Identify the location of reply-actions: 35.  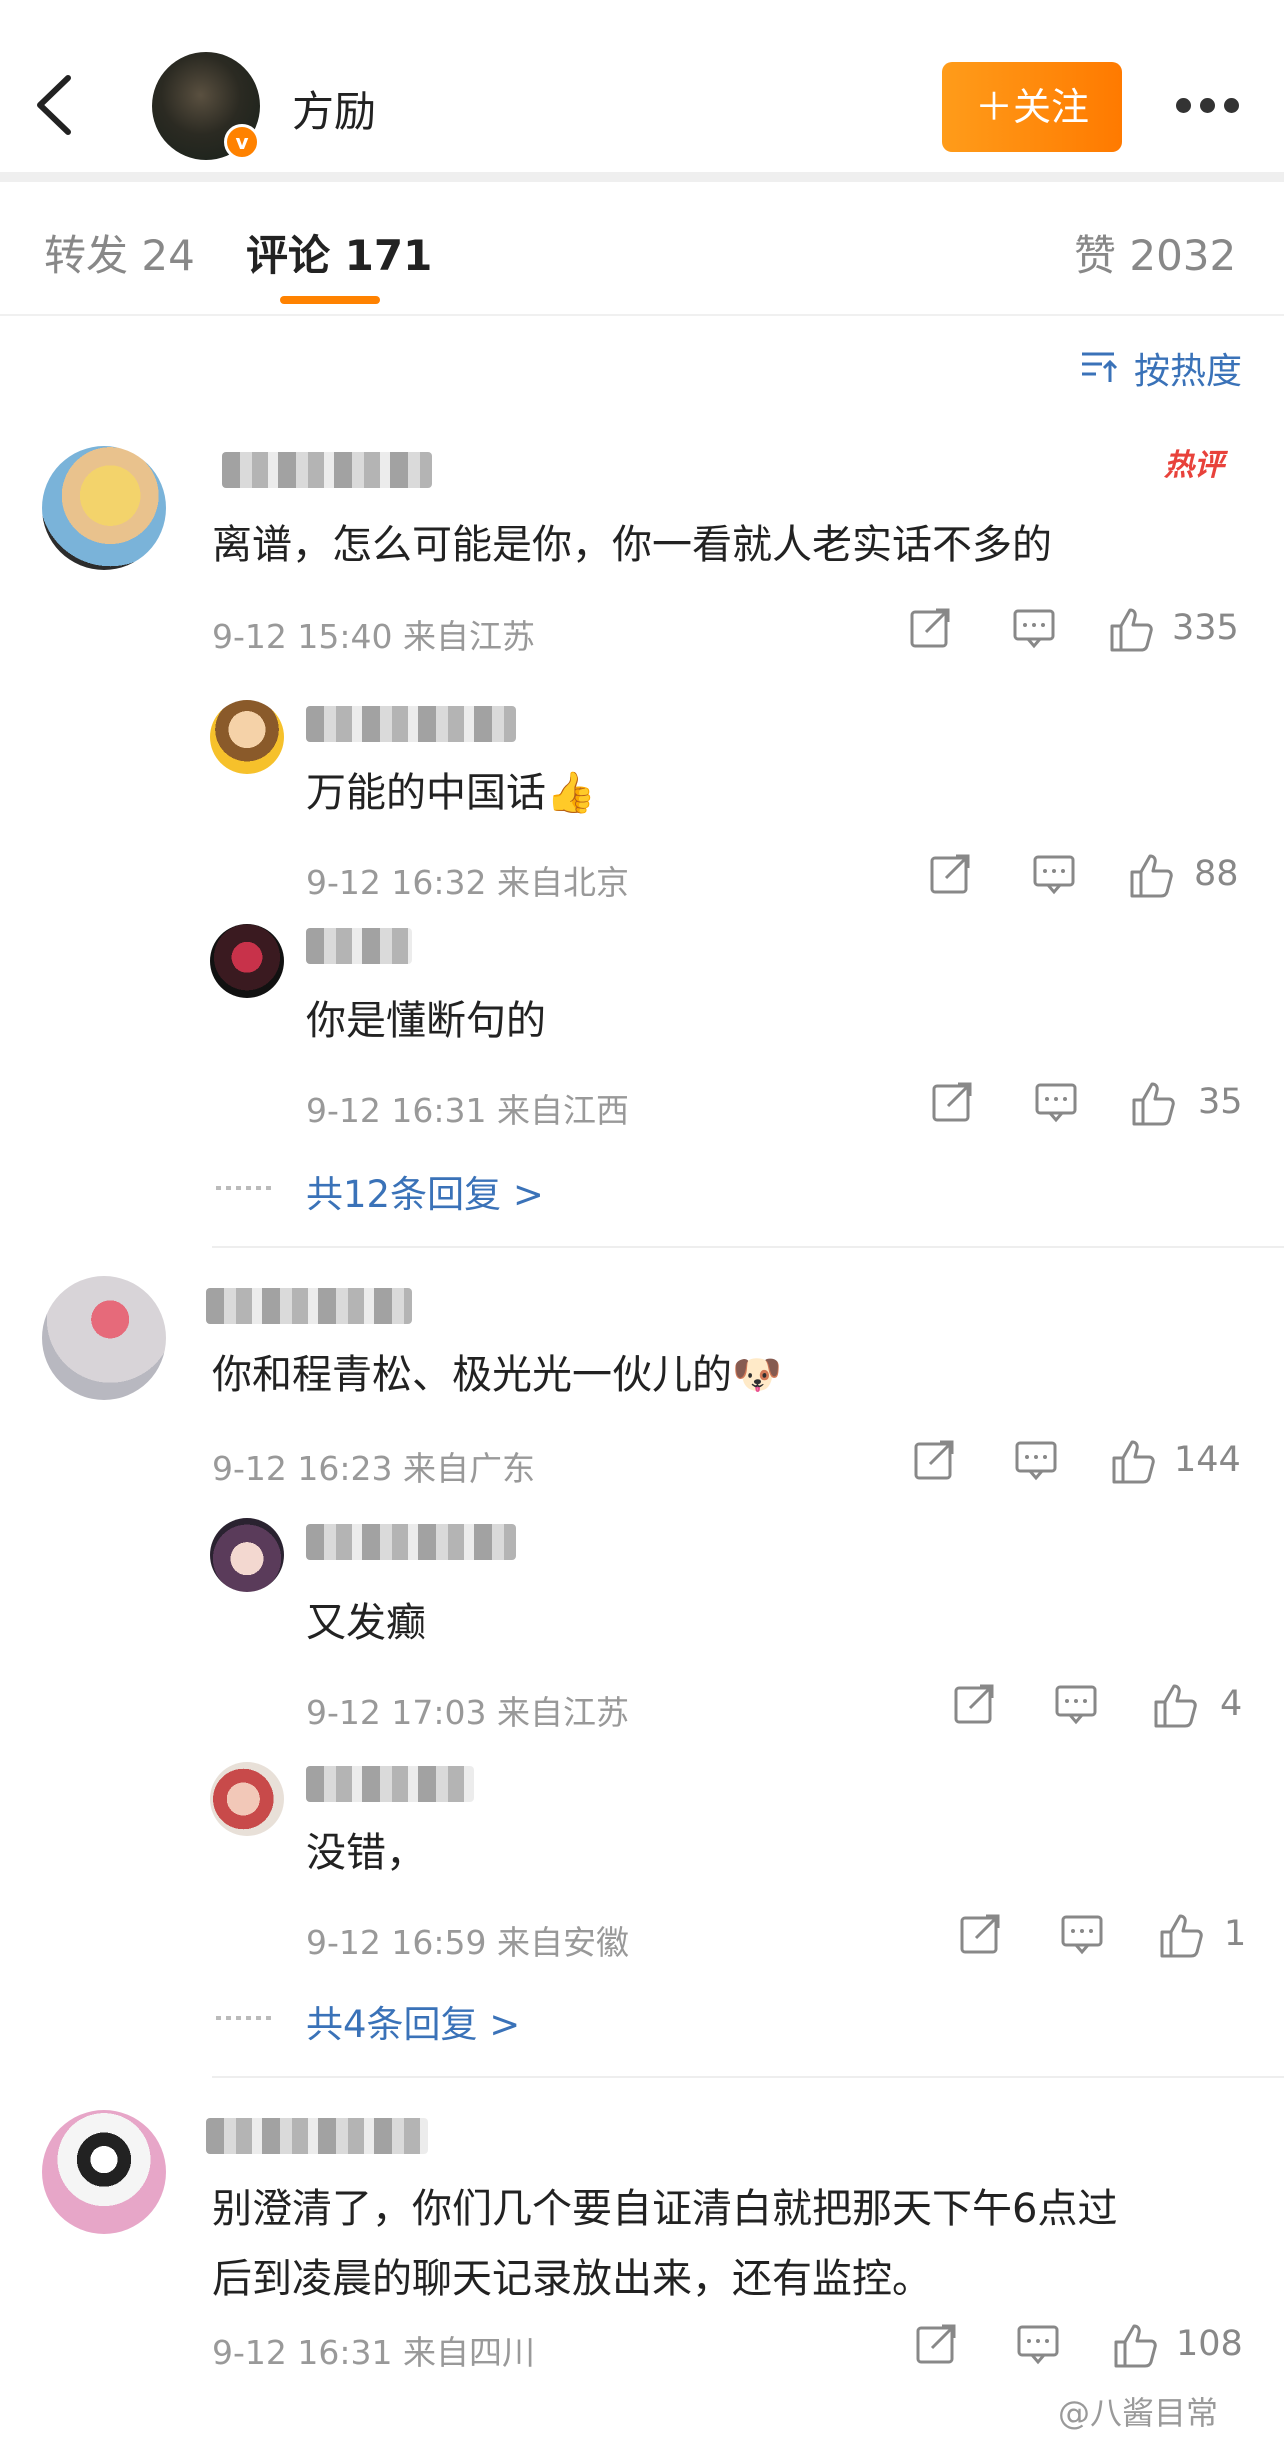
(1089, 1105).